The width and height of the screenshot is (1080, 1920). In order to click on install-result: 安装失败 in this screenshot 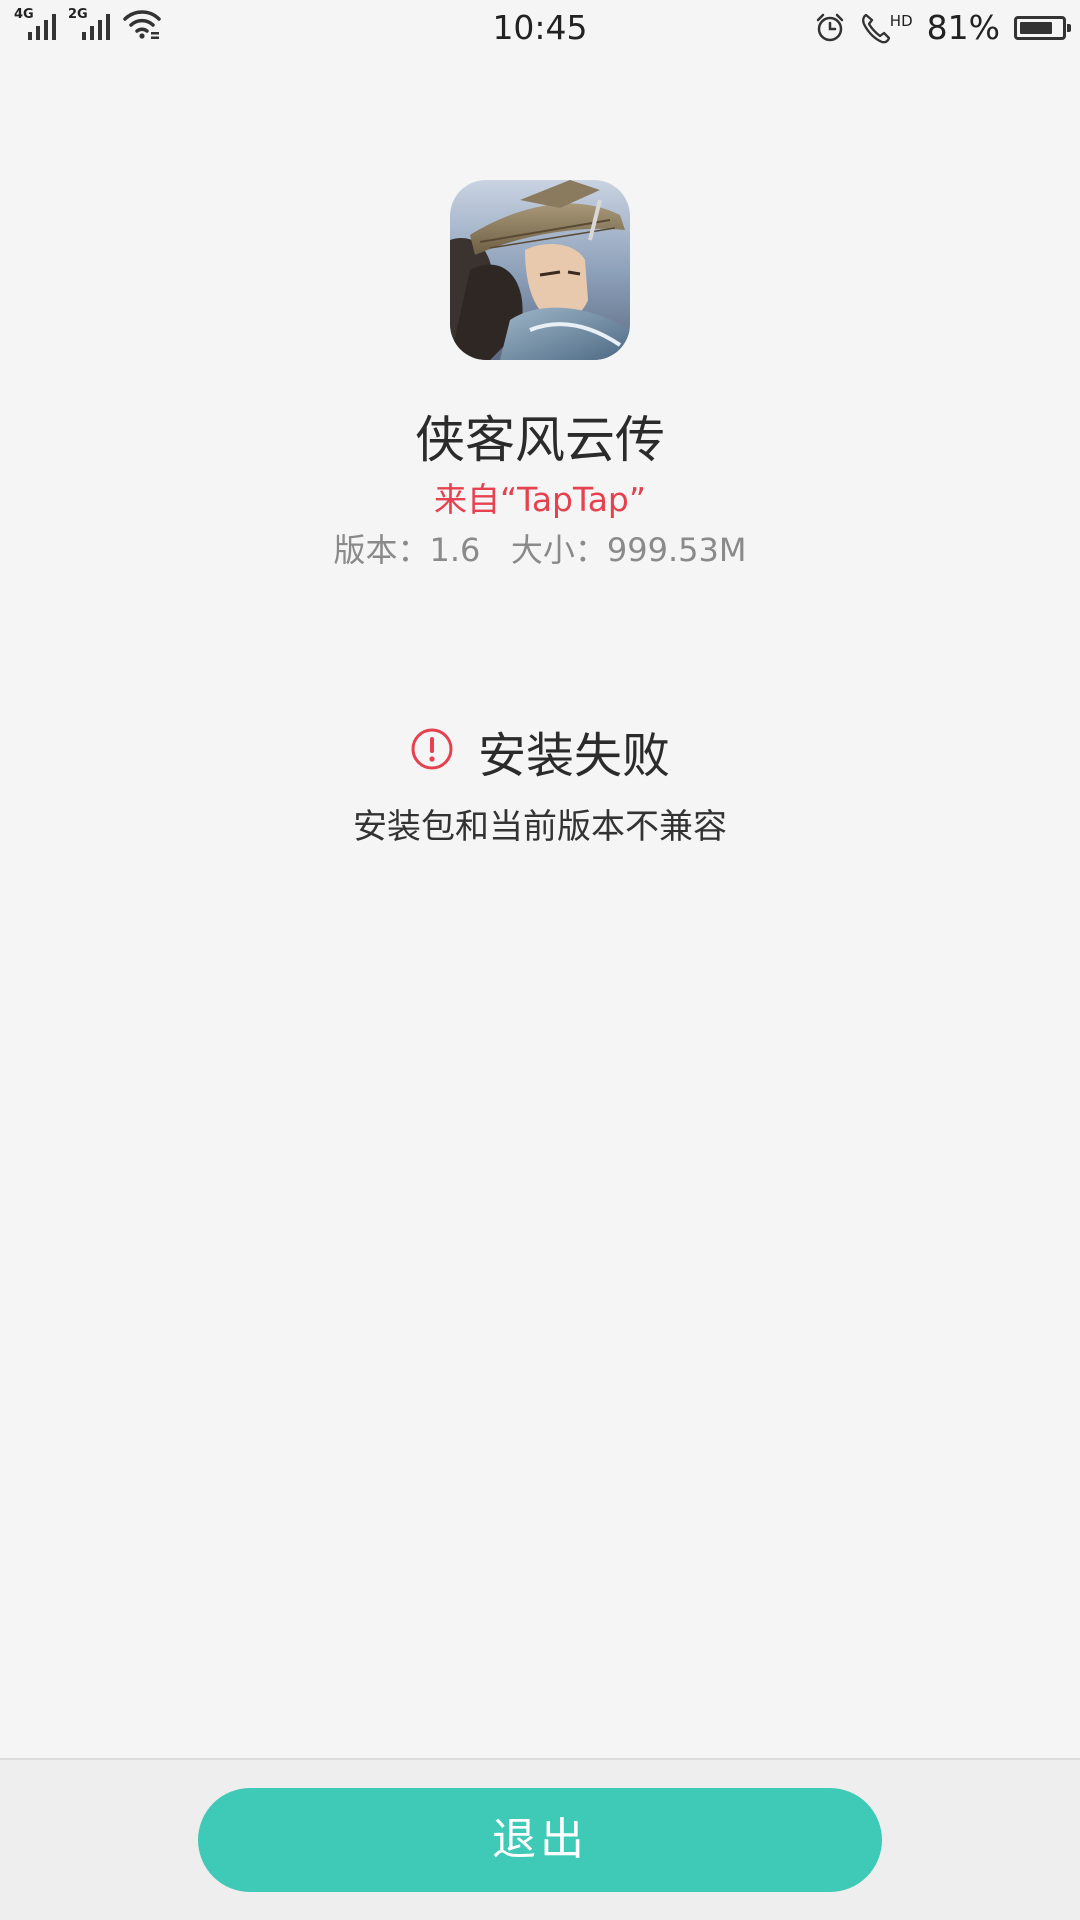, I will do `click(540, 751)`.